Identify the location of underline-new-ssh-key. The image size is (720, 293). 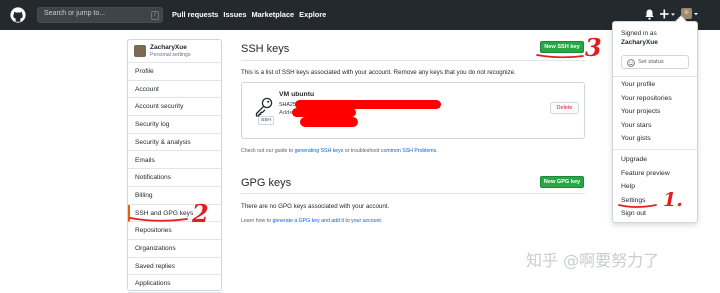
(560, 56).